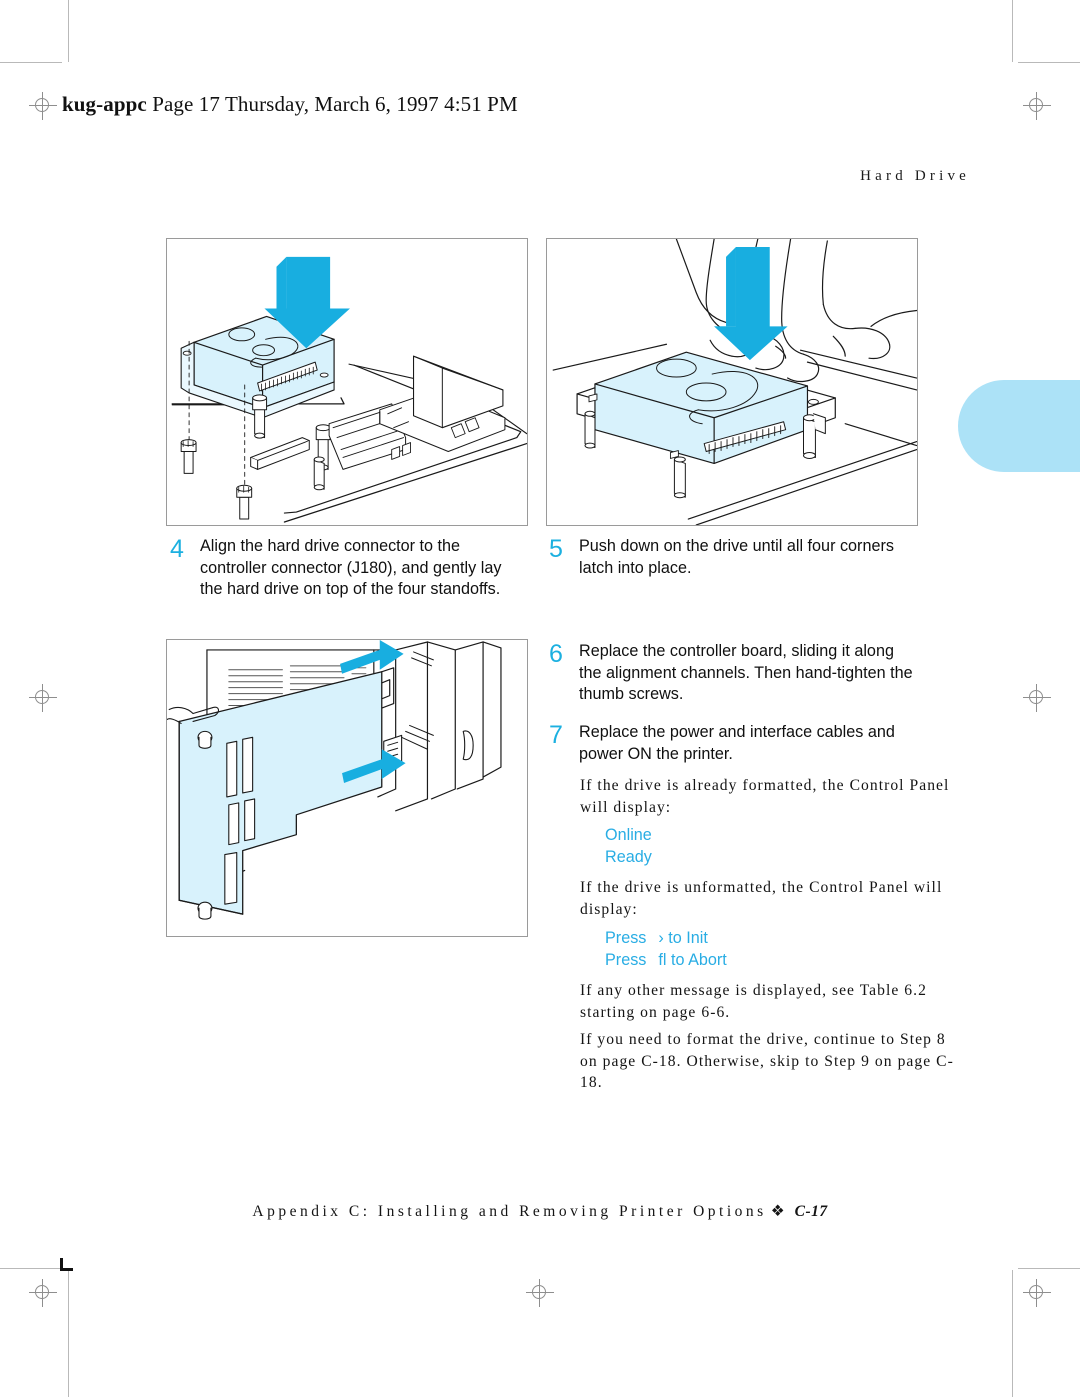 This screenshot has height=1397, width=1080. Describe the element at coordinates (666, 938) in the screenshot. I see `panel-message-init: Press › to Init` at that location.